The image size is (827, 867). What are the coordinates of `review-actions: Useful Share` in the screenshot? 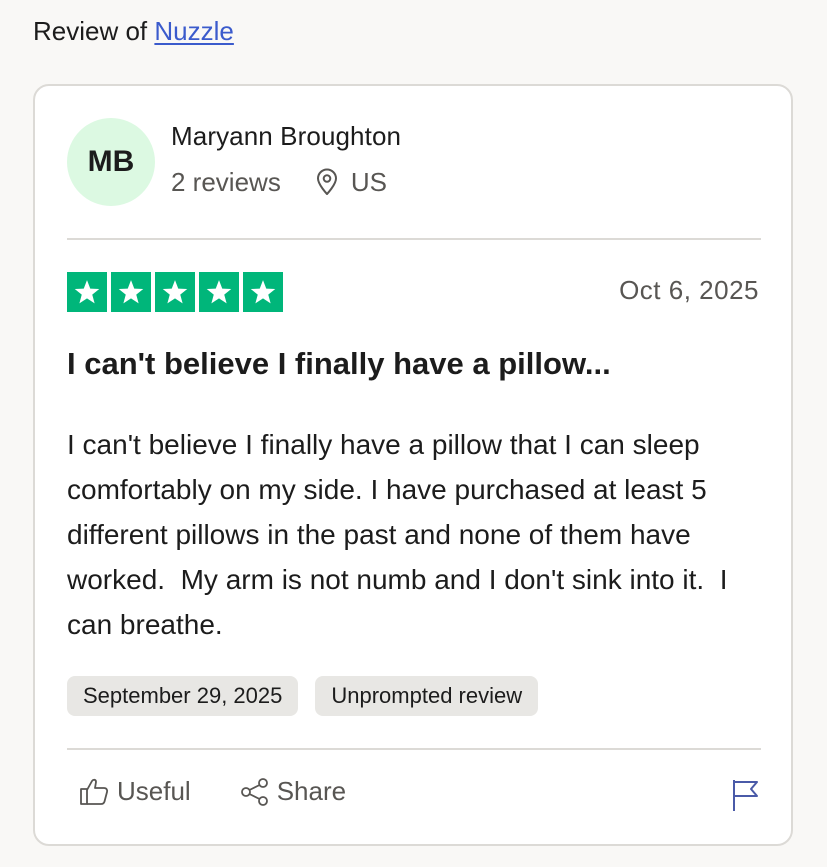 It's located at (212, 791).